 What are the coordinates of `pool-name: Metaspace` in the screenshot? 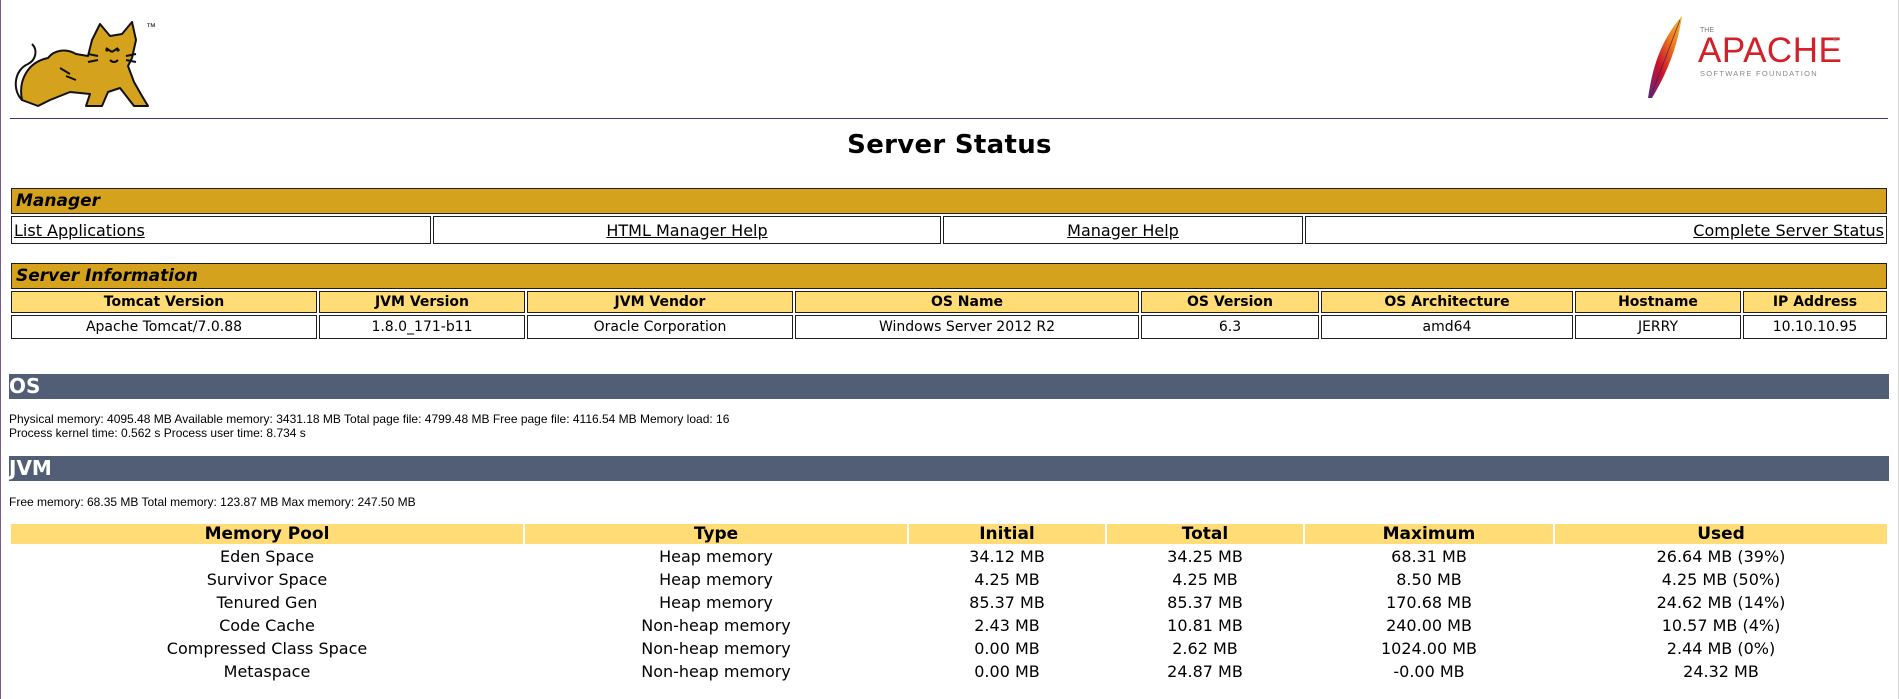 It's located at (267, 671).